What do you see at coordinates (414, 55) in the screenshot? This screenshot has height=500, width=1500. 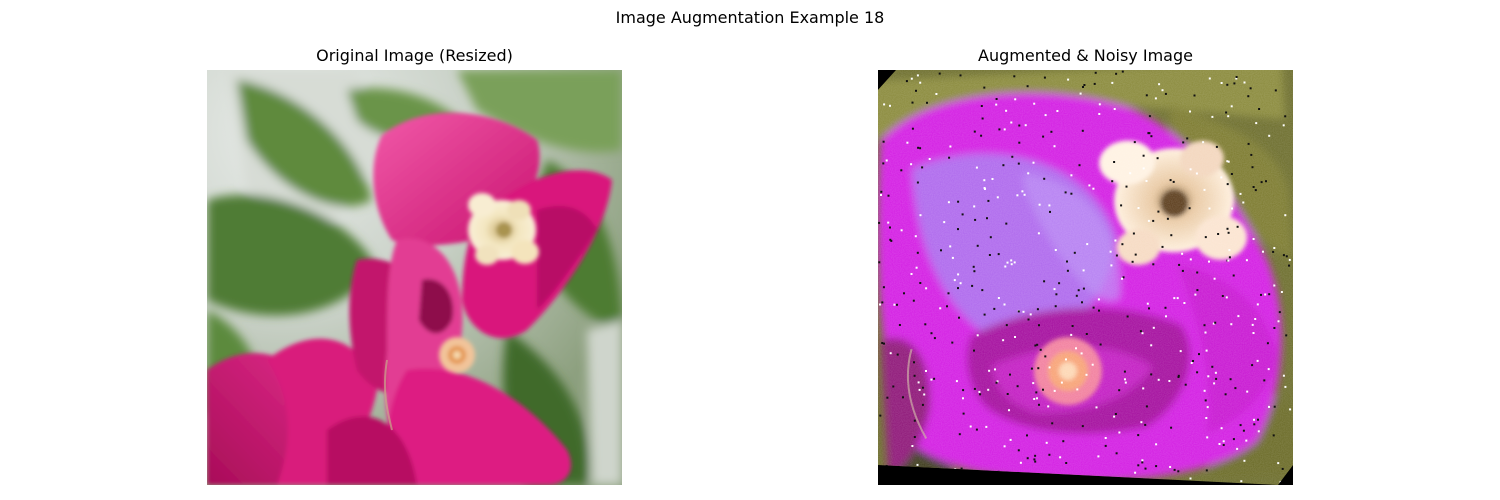 I see `original-image-title: Original Image (Resized)` at bounding box center [414, 55].